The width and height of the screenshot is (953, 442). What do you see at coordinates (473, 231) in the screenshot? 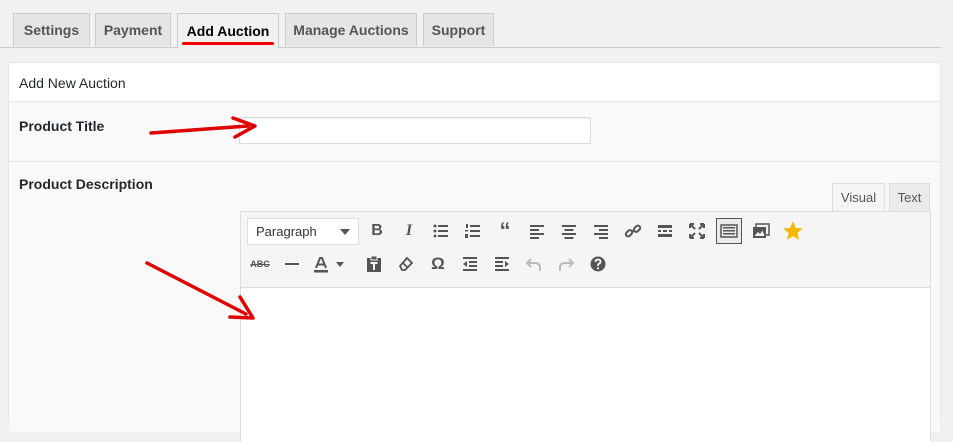
I see `numbered-list-icon` at bounding box center [473, 231].